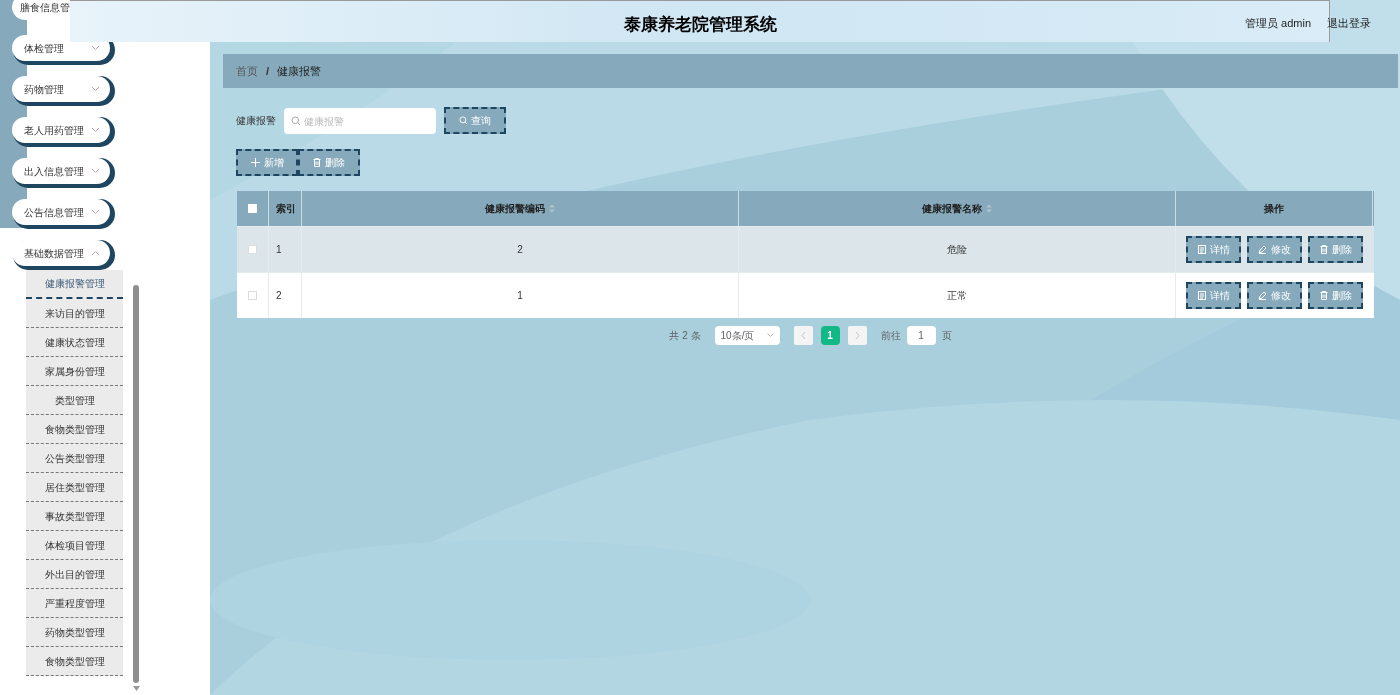 The height and width of the screenshot is (695, 1400). I want to click on table-cell-text: 正常, so click(957, 296).